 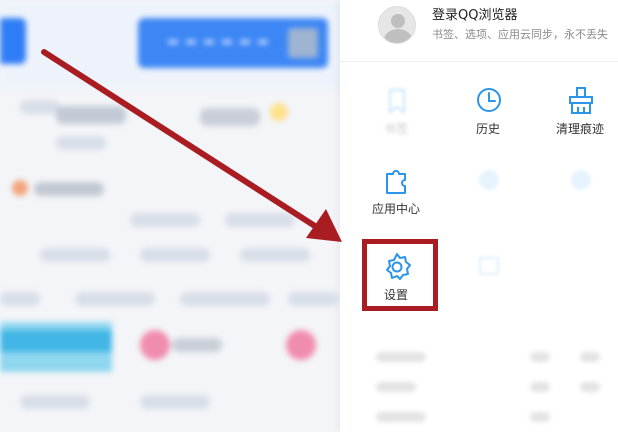 I want to click on menu-item-bookmarks: 书签, so click(x=396, y=116).